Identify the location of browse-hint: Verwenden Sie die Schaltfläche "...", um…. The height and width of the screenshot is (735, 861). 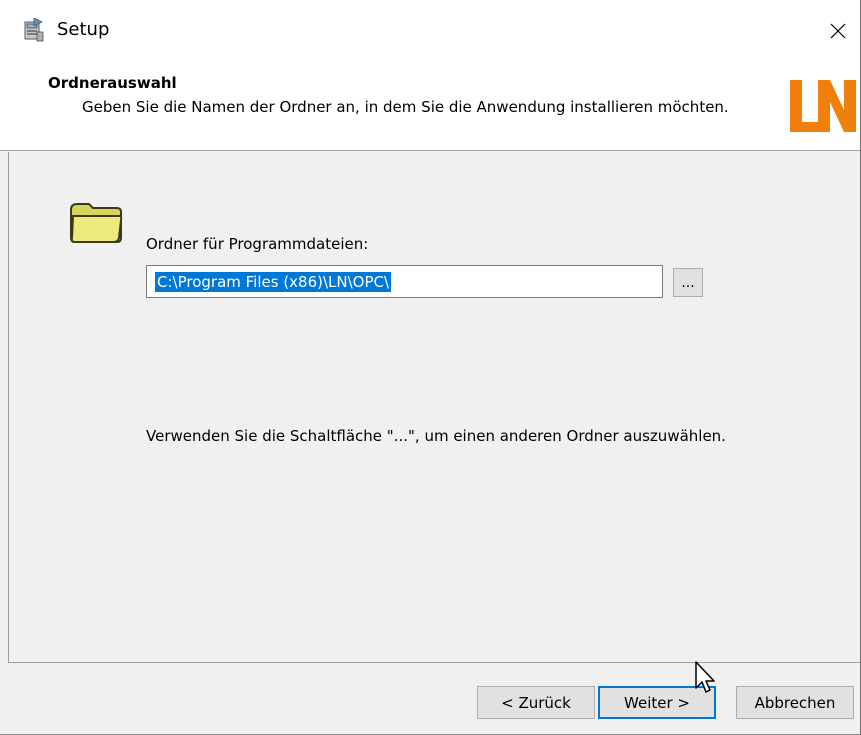
(436, 436).